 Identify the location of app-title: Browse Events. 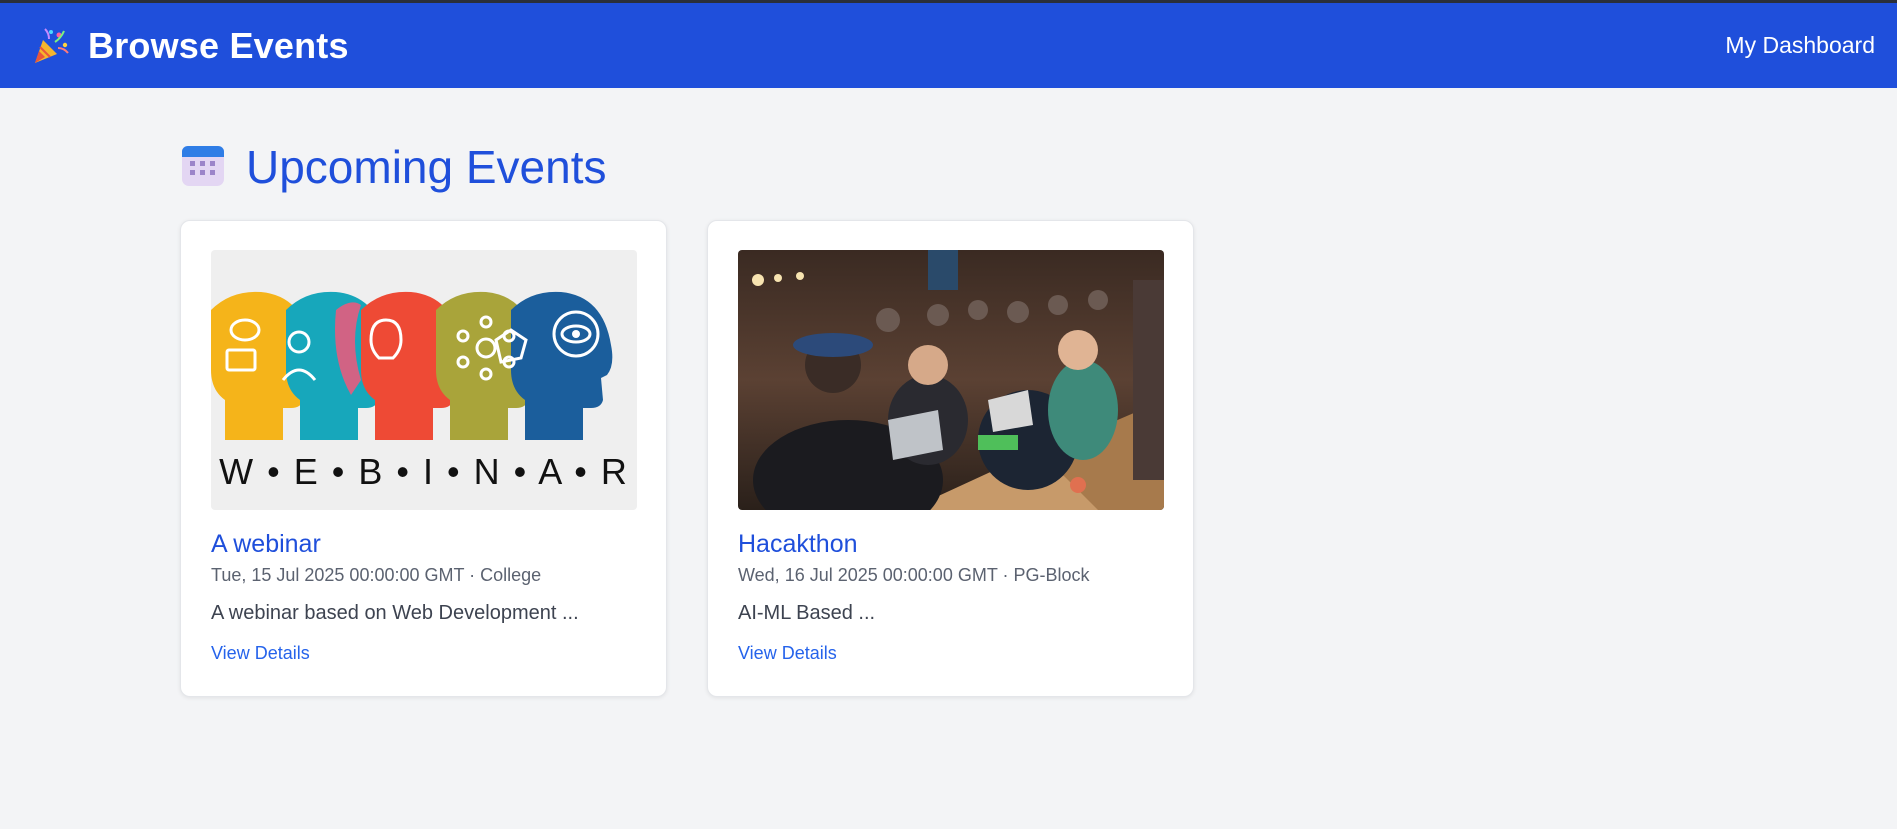
(218, 45).